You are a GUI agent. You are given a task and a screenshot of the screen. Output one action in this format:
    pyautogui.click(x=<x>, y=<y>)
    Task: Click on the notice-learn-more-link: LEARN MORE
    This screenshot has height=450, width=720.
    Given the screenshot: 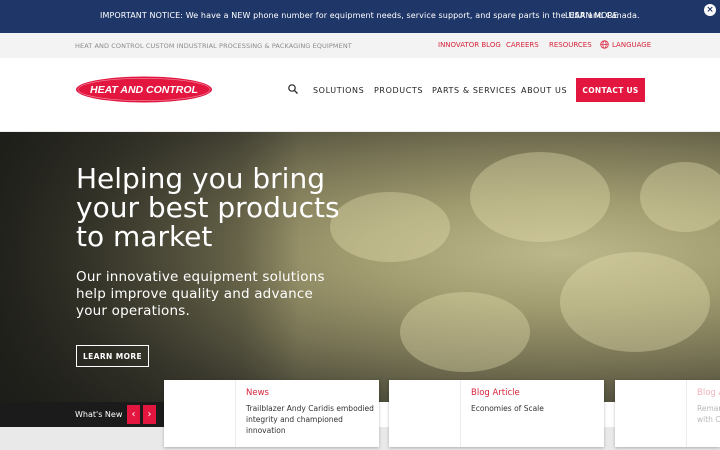 What is the action you would take?
    pyautogui.click(x=591, y=15)
    